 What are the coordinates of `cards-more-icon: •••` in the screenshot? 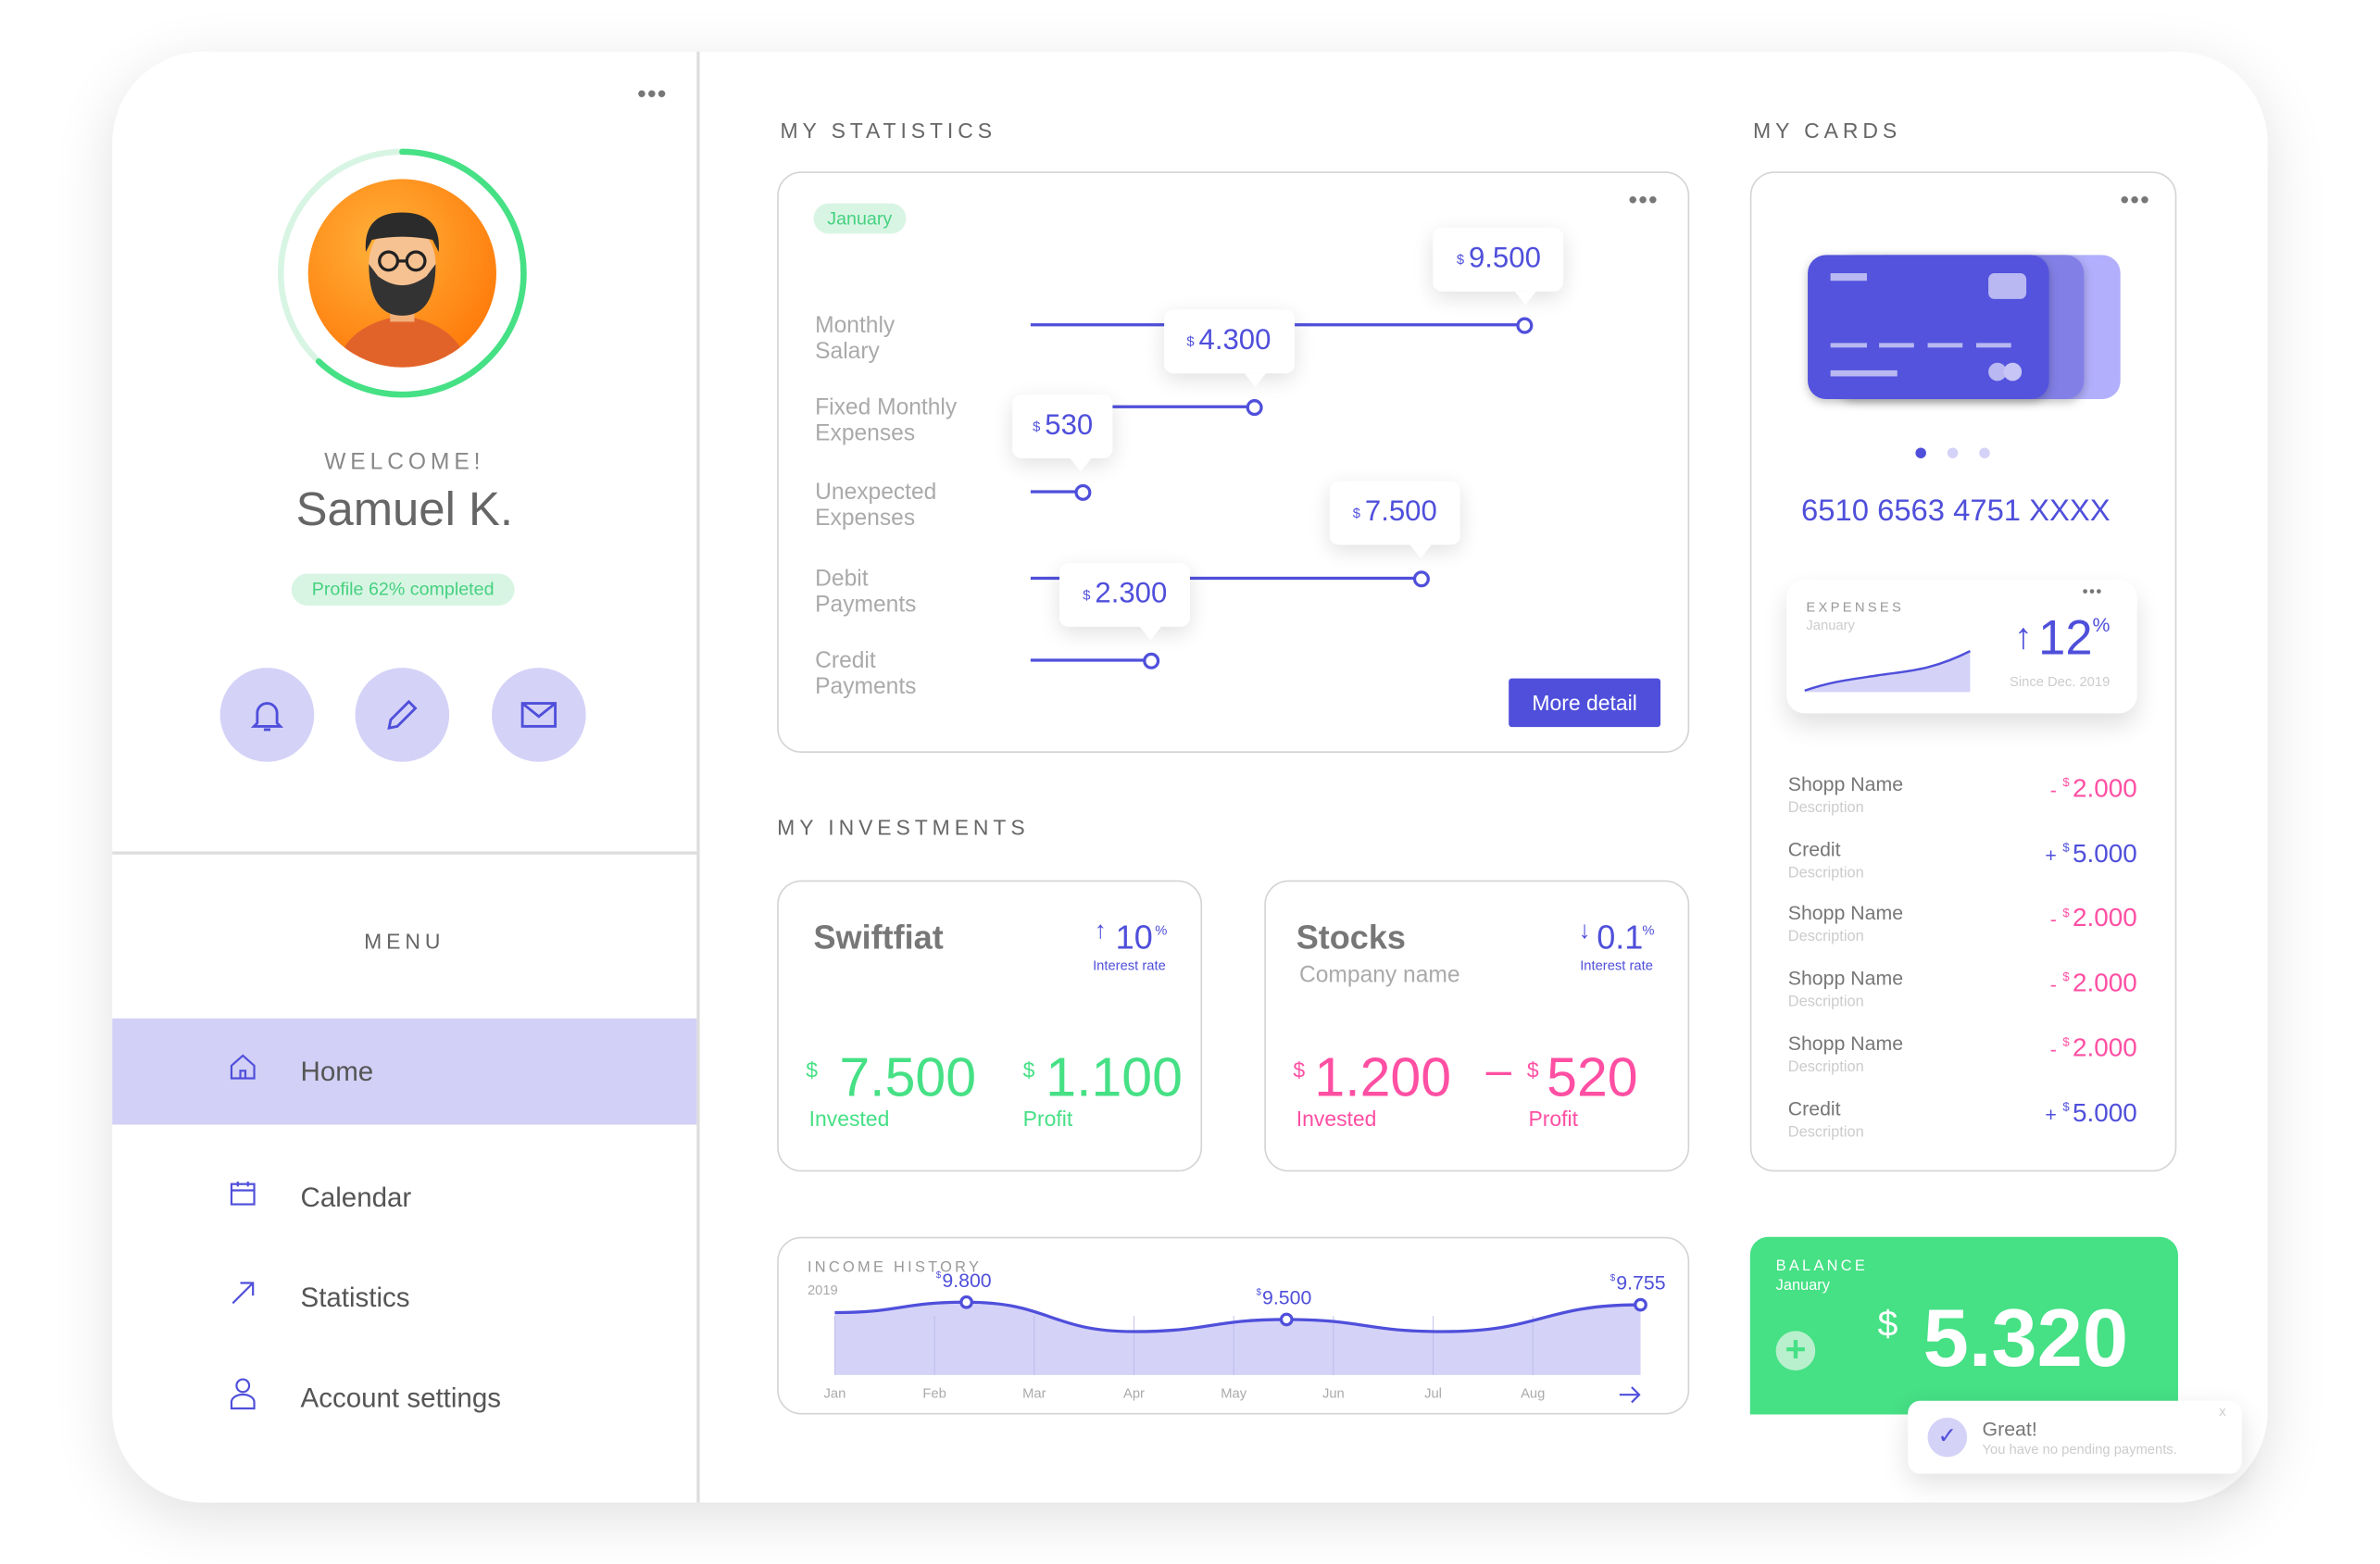 It's located at (2135, 201).